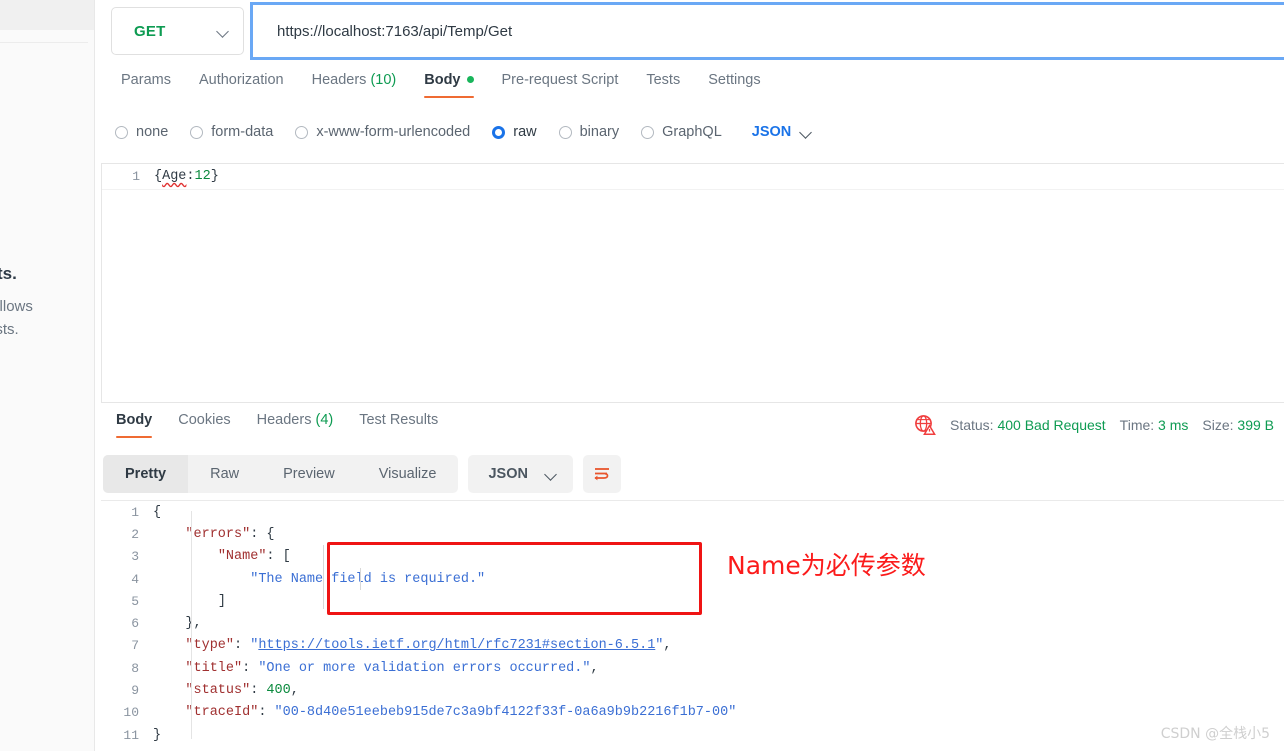 The image size is (1284, 751). What do you see at coordinates (224, 474) in the screenshot?
I see `view-mode-raw: Raw` at bounding box center [224, 474].